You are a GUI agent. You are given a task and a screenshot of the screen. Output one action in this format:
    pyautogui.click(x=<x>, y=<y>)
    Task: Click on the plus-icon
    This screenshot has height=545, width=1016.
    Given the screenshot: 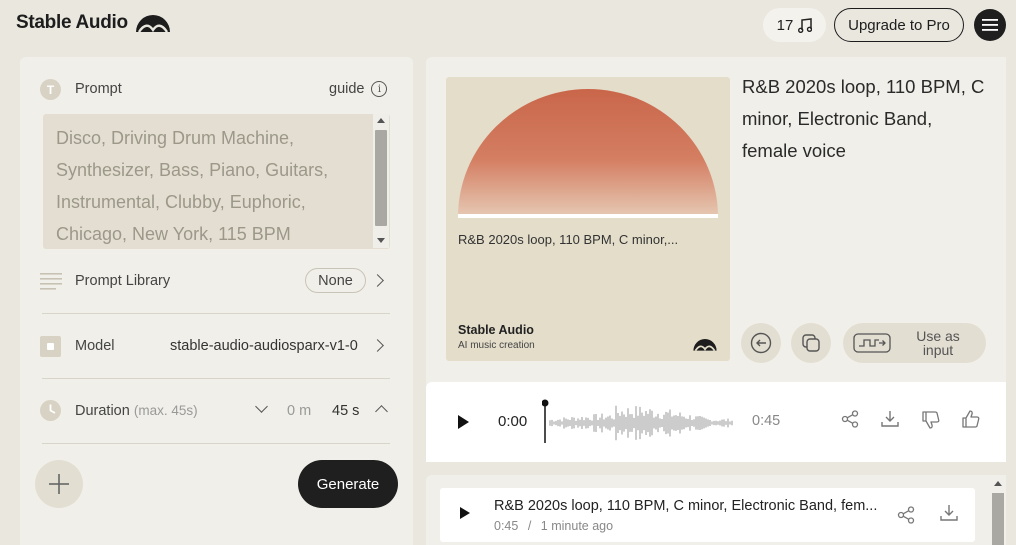 What is the action you would take?
    pyautogui.click(x=59, y=484)
    